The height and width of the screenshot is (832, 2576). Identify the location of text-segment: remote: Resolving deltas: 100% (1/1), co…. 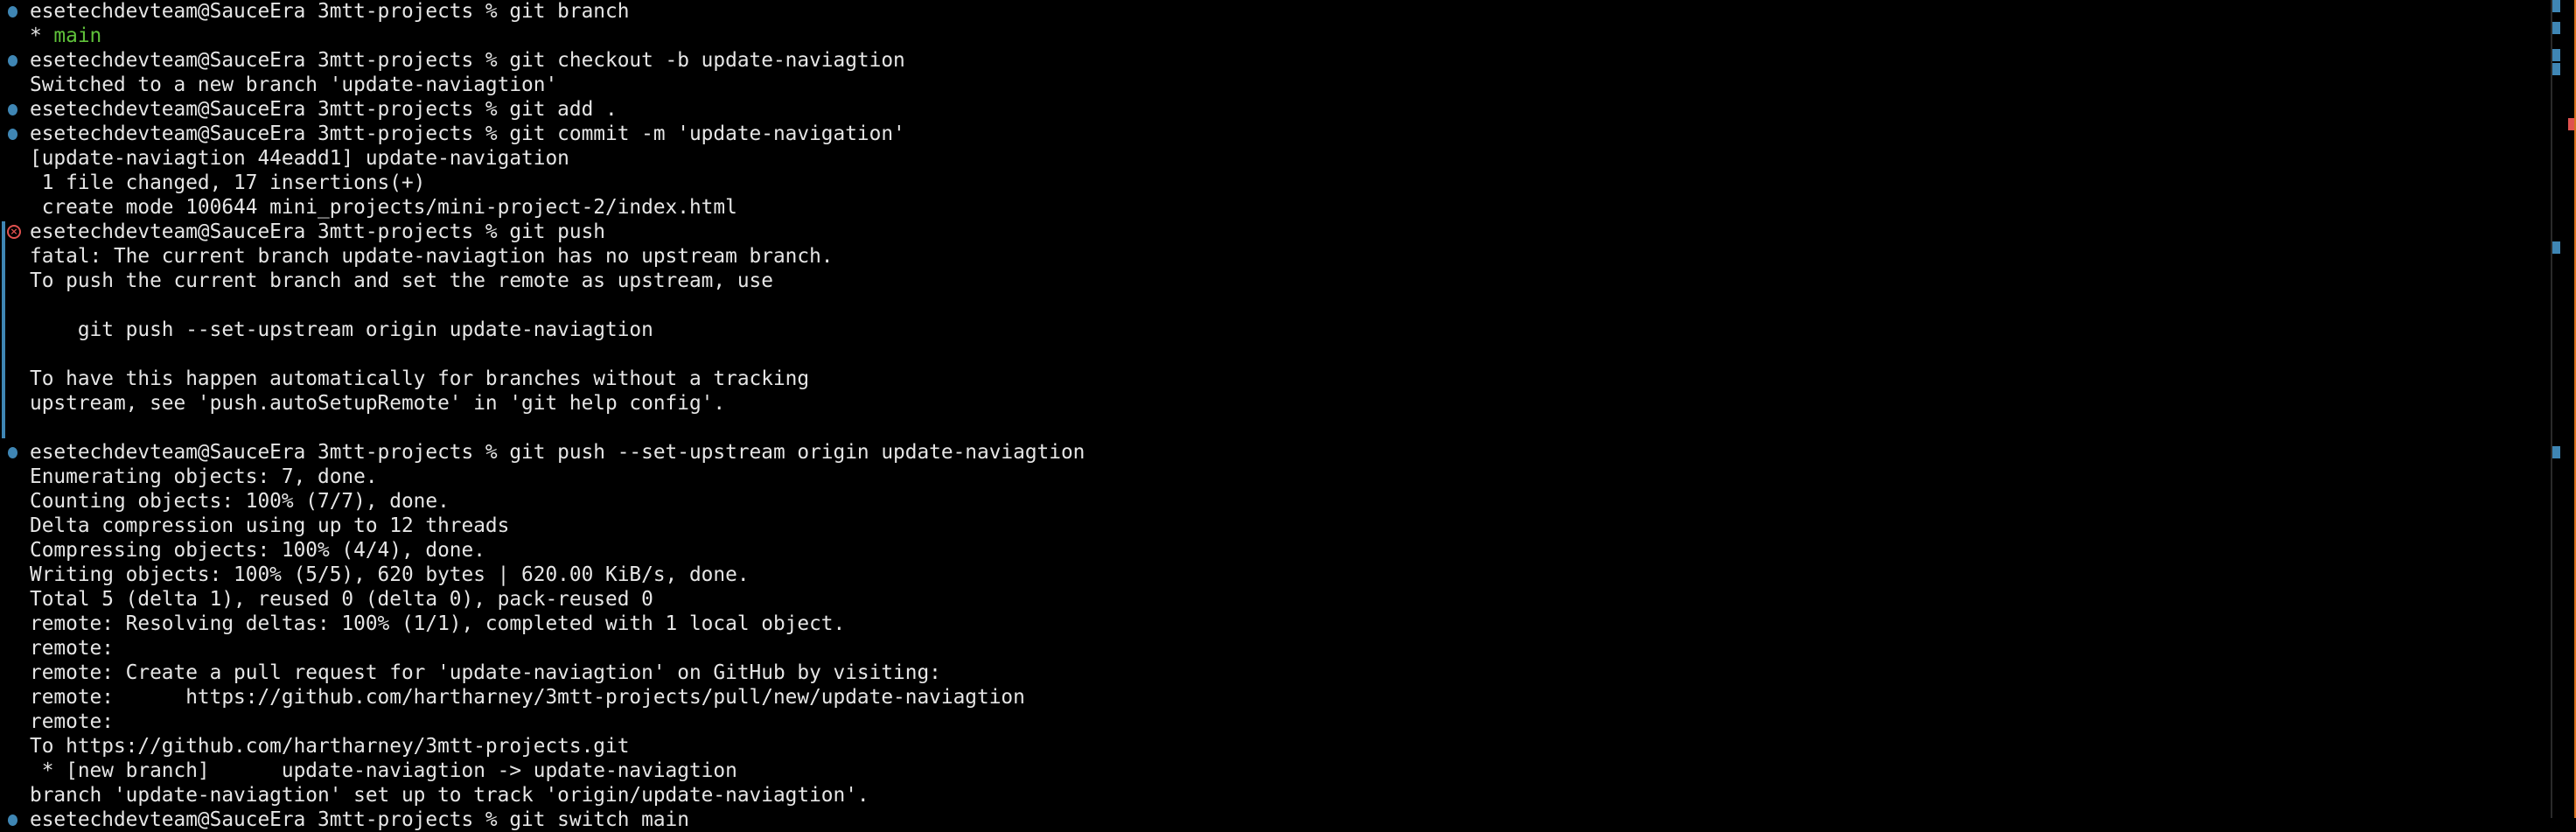
(438, 623).